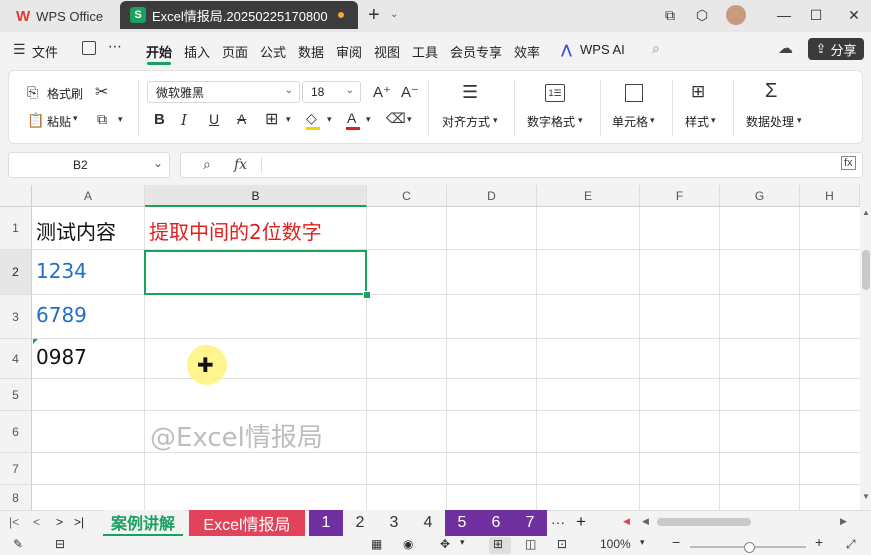 The image size is (871, 555). Describe the element at coordinates (240, 165) in the screenshot. I see `fx-icon: fx` at that location.